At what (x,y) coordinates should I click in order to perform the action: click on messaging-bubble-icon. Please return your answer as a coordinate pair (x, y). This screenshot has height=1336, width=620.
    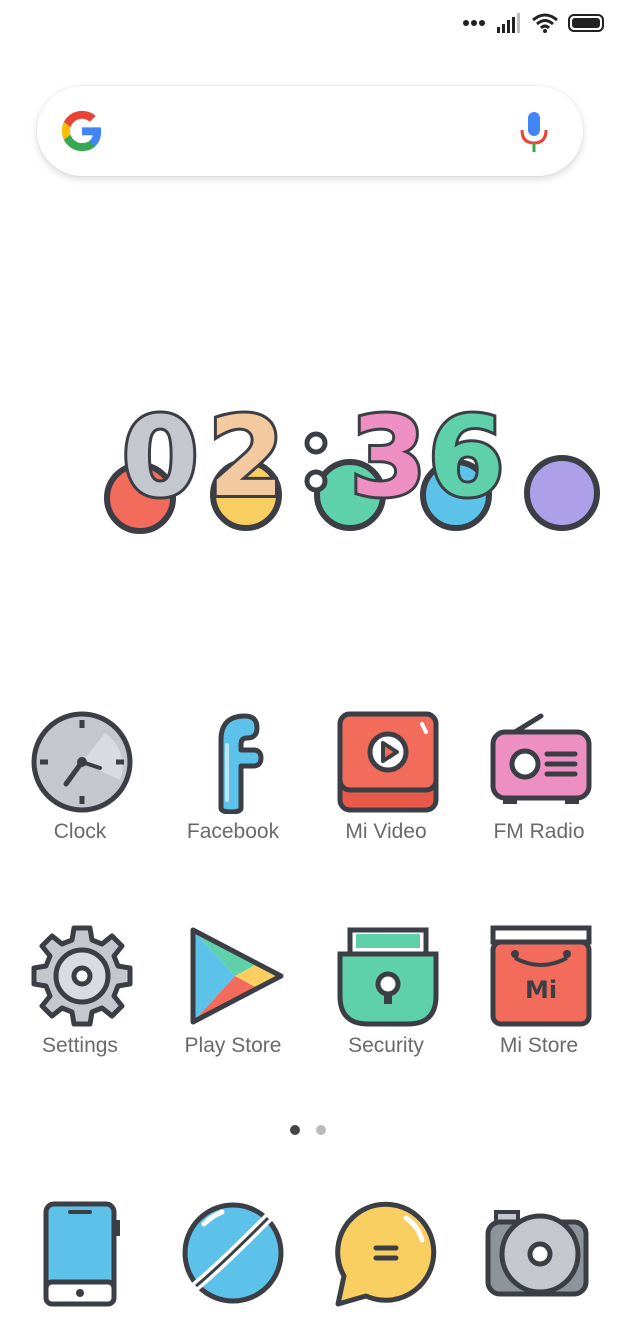
    Looking at the image, I should click on (386, 1254).